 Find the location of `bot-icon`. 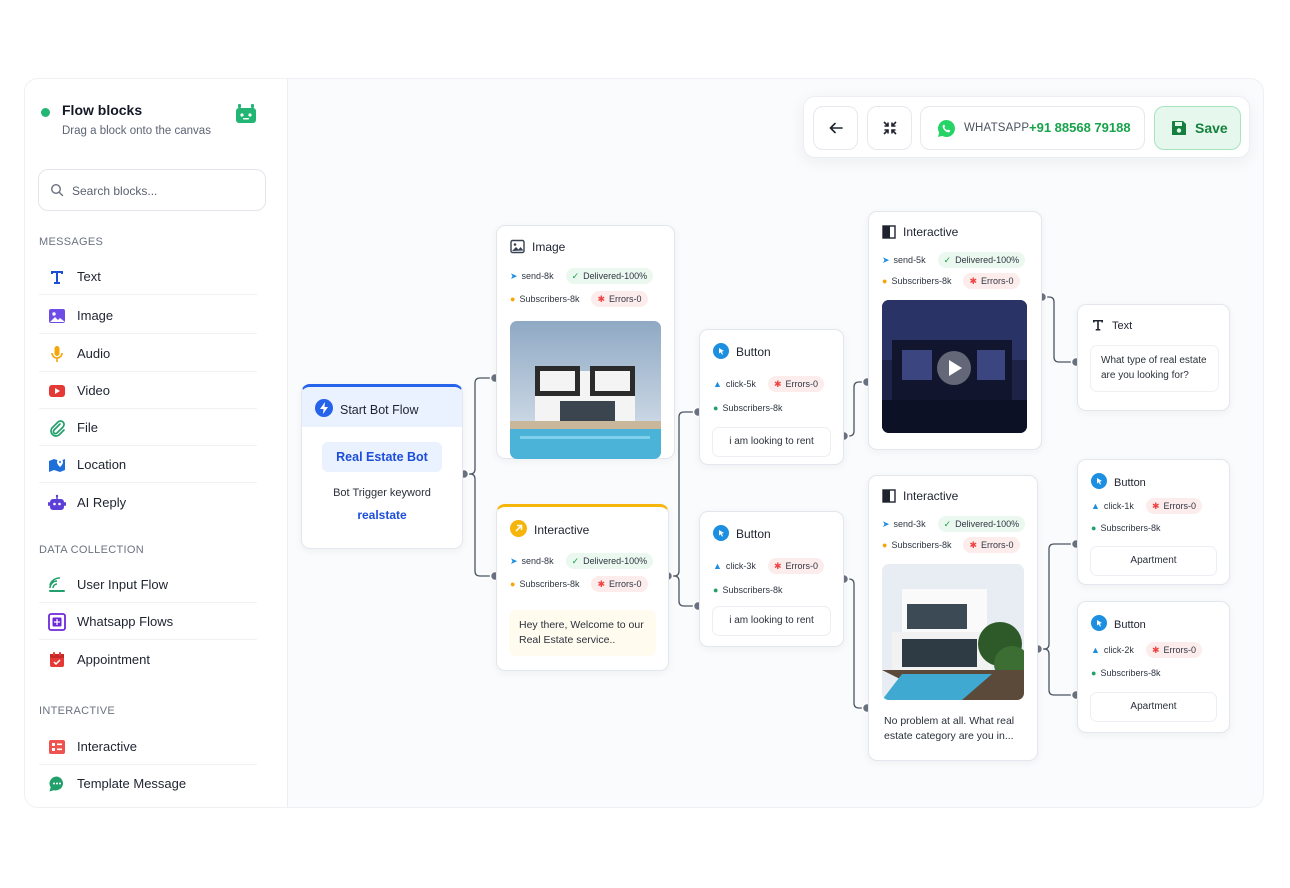

bot-icon is located at coordinates (246, 113).